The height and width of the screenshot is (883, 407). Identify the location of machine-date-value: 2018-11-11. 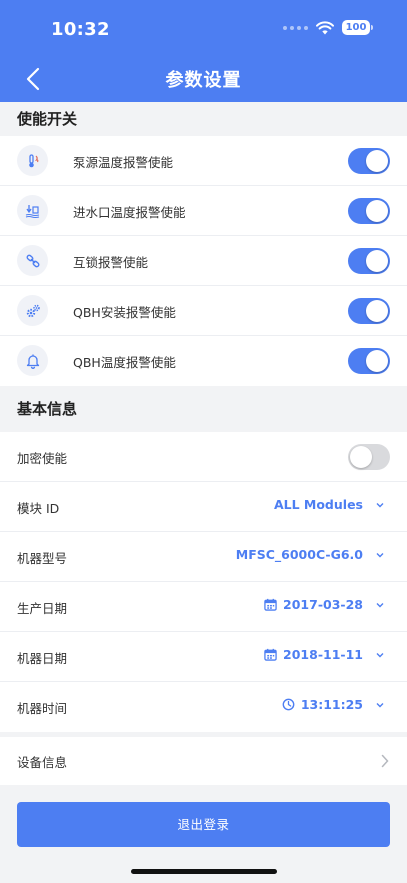
(323, 654).